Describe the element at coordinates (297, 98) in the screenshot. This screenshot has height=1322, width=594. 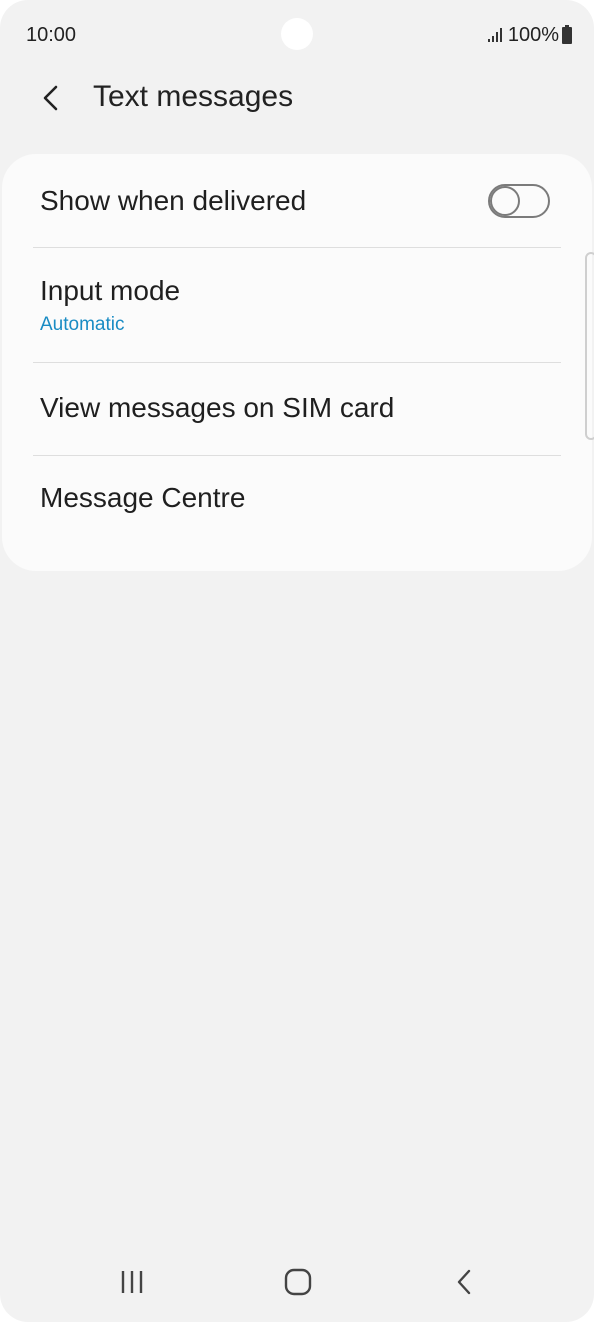
I see `app-bar: Text messages` at that location.